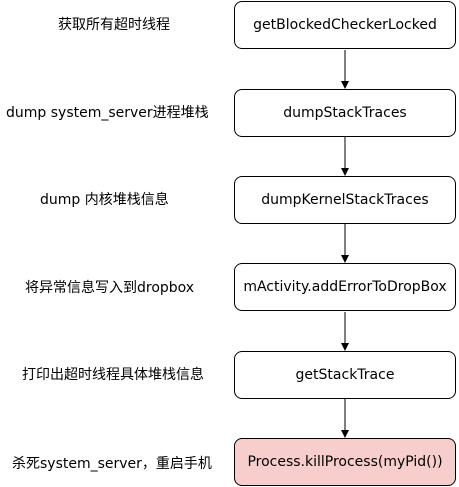  I want to click on step-5-label: 打印出超时线程具体堆栈信息, so click(113, 375).